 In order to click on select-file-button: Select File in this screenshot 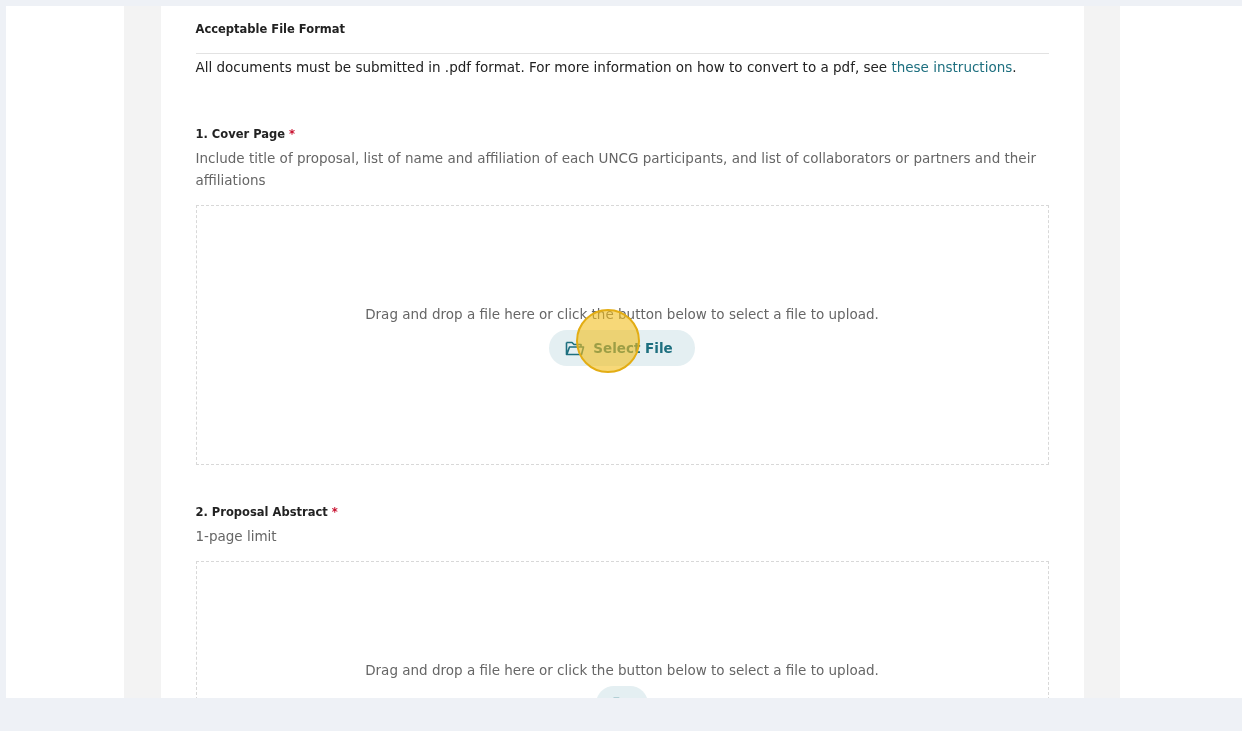, I will do `click(622, 348)`.